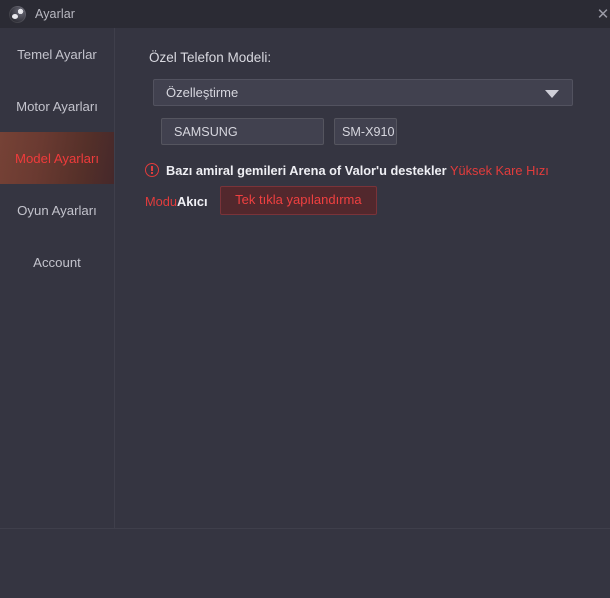 The height and width of the screenshot is (598, 610). Describe the element at coordinates (298, 200) in the screenshot. I see `one-click-configure-button: Tek tıkla yapılandırma` at that location.